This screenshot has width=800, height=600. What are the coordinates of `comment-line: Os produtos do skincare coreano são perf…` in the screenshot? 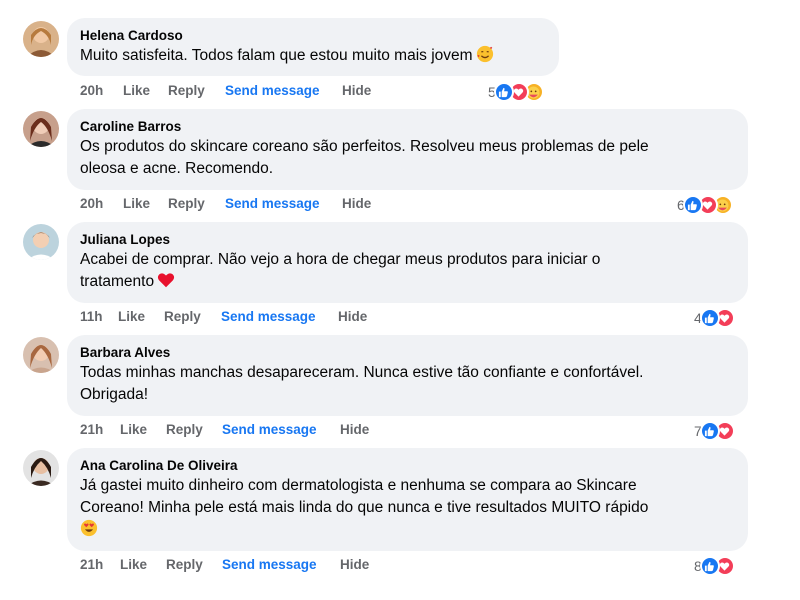 It's located at (364, 146).